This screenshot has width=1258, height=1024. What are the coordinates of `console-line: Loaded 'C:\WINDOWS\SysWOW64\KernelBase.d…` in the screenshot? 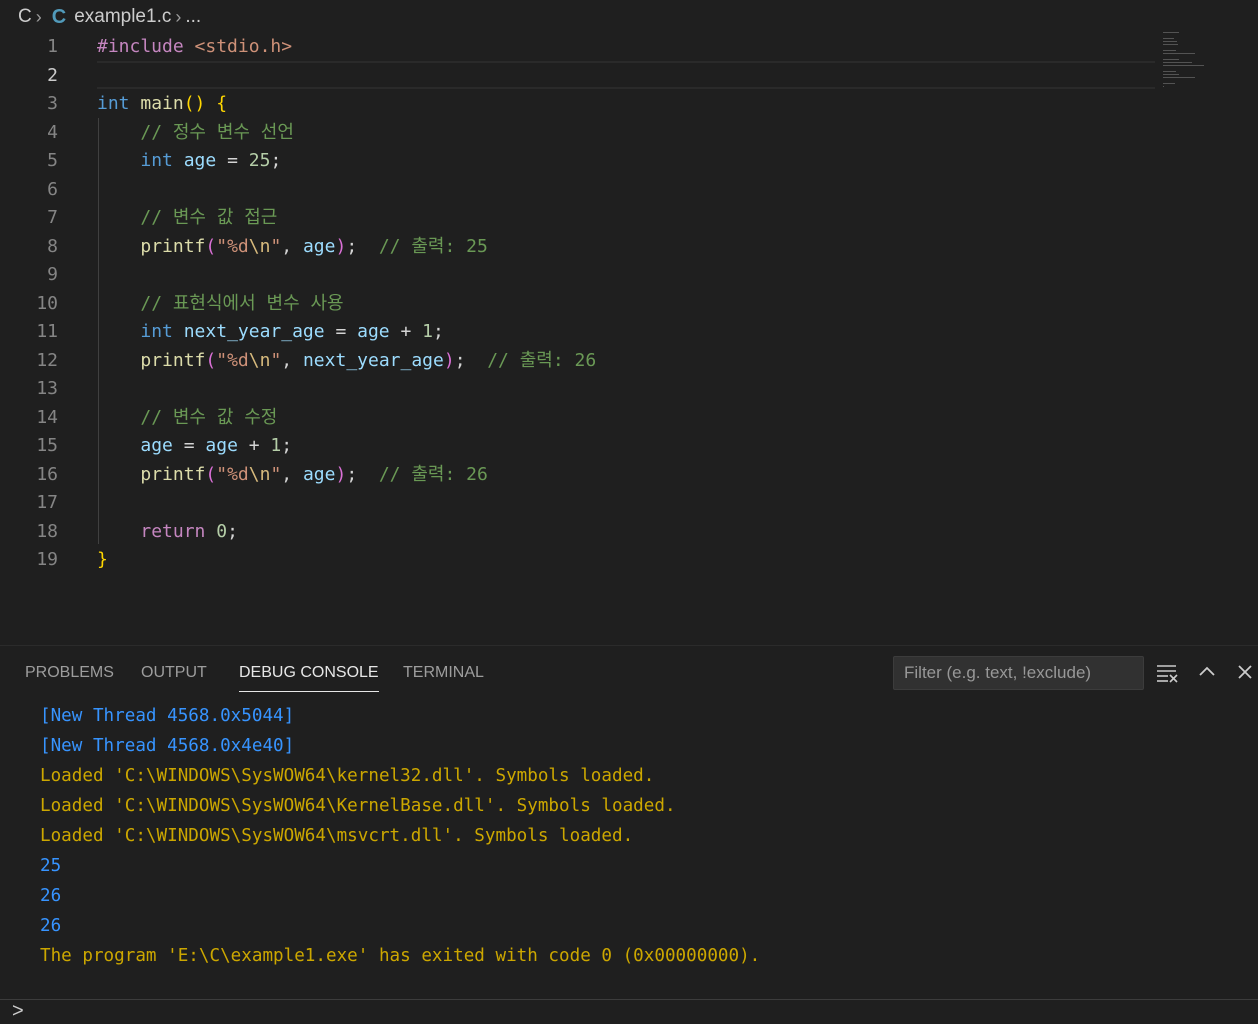 It's located at (358, 806).